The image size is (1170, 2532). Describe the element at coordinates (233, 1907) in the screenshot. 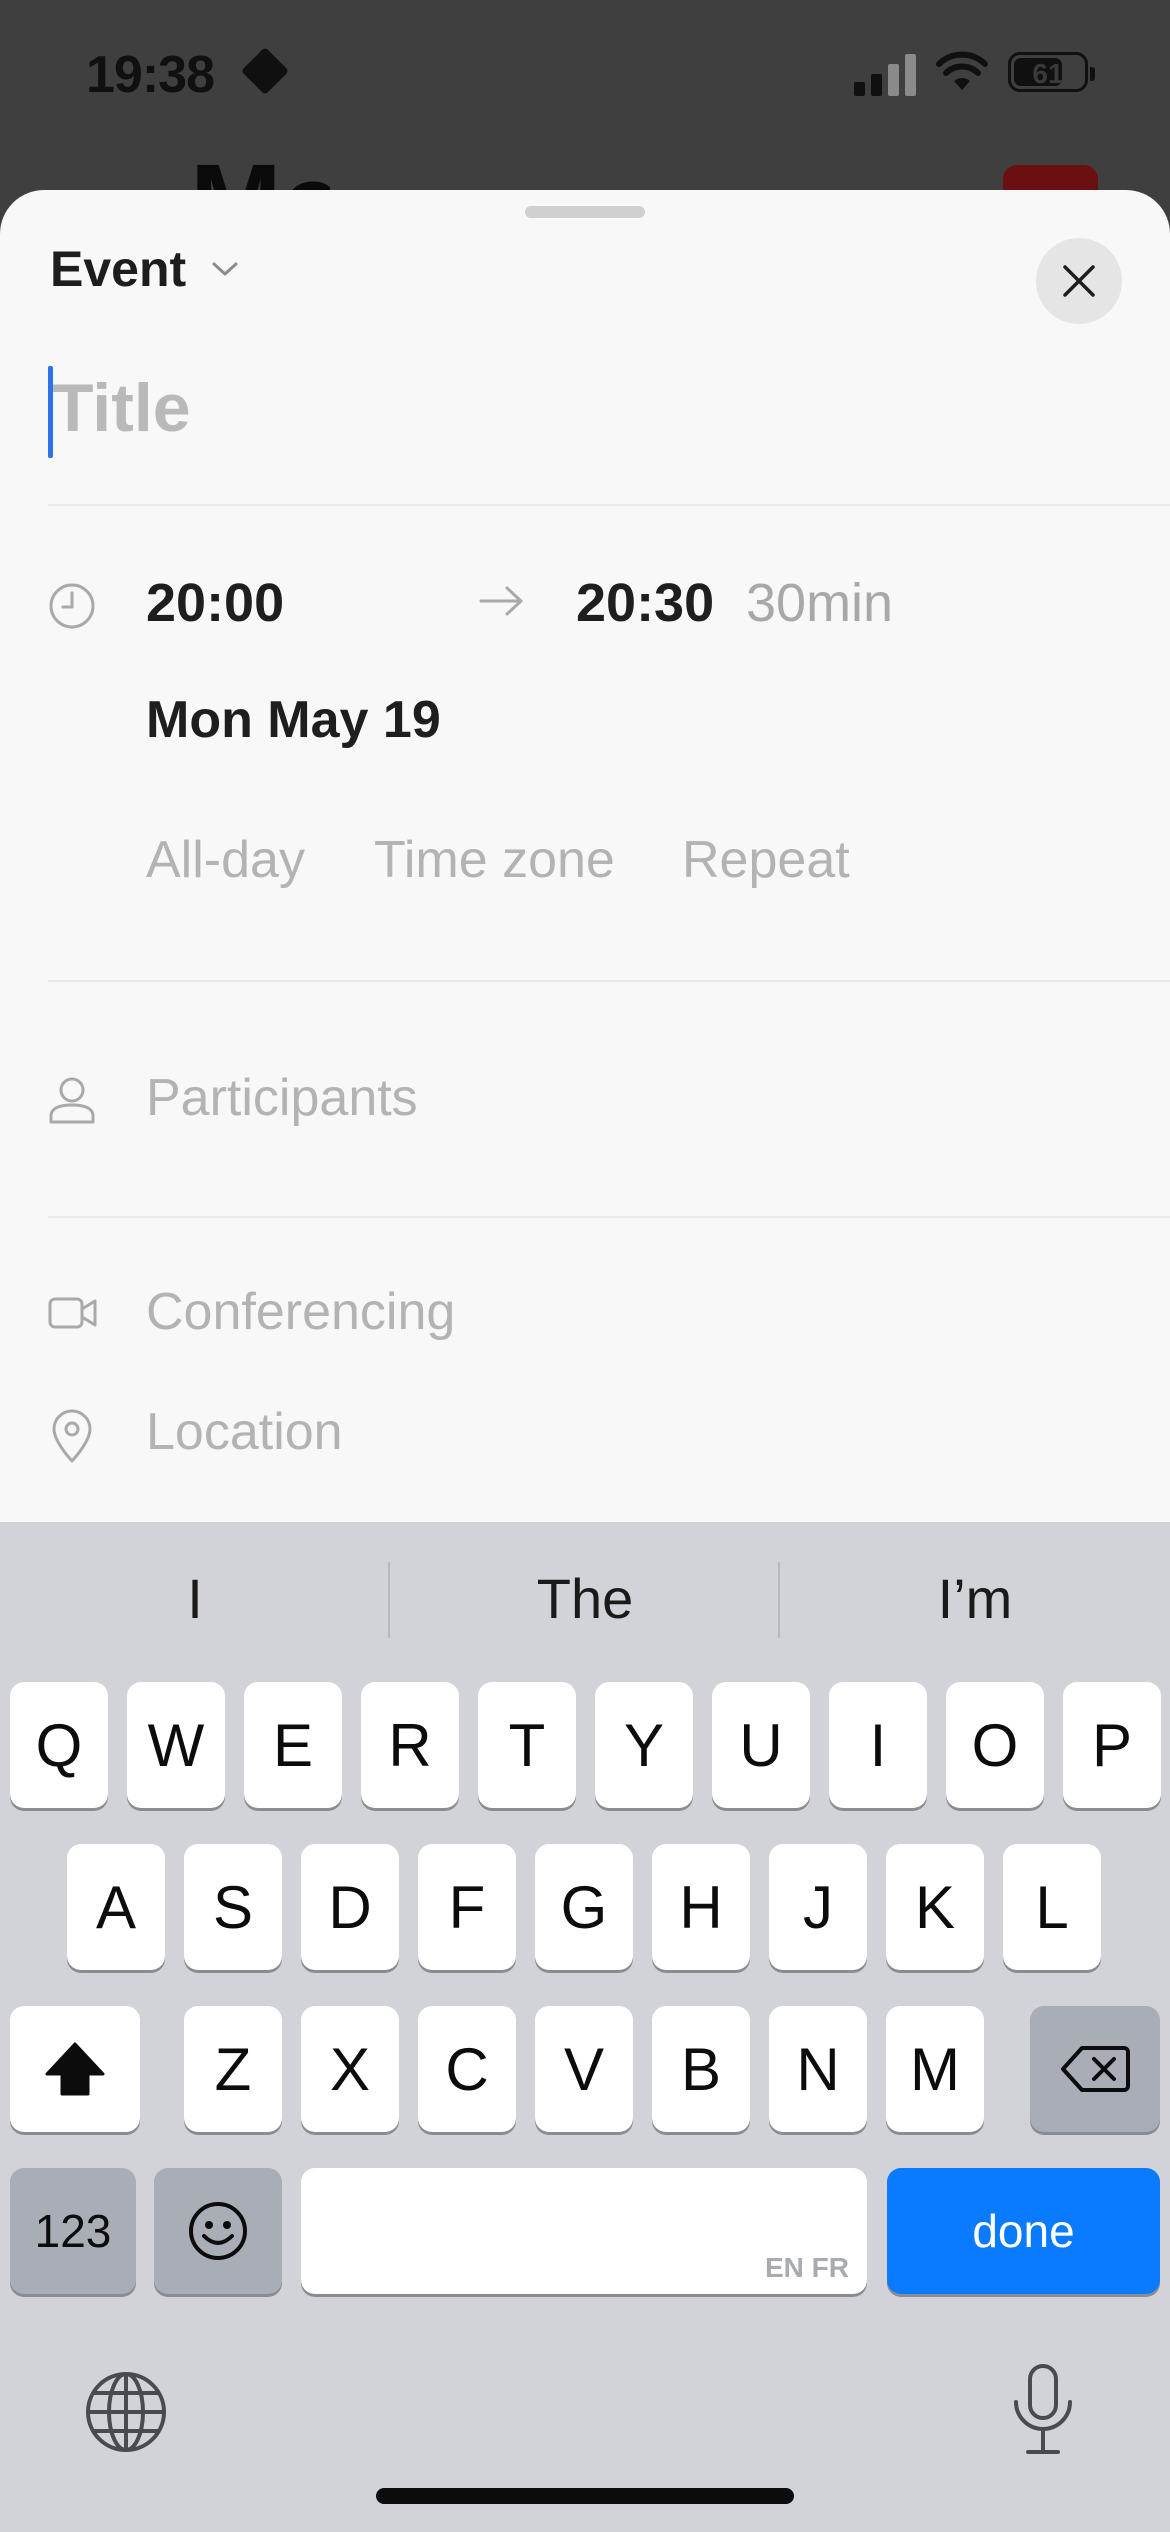

I see `key-s: S` at that location.